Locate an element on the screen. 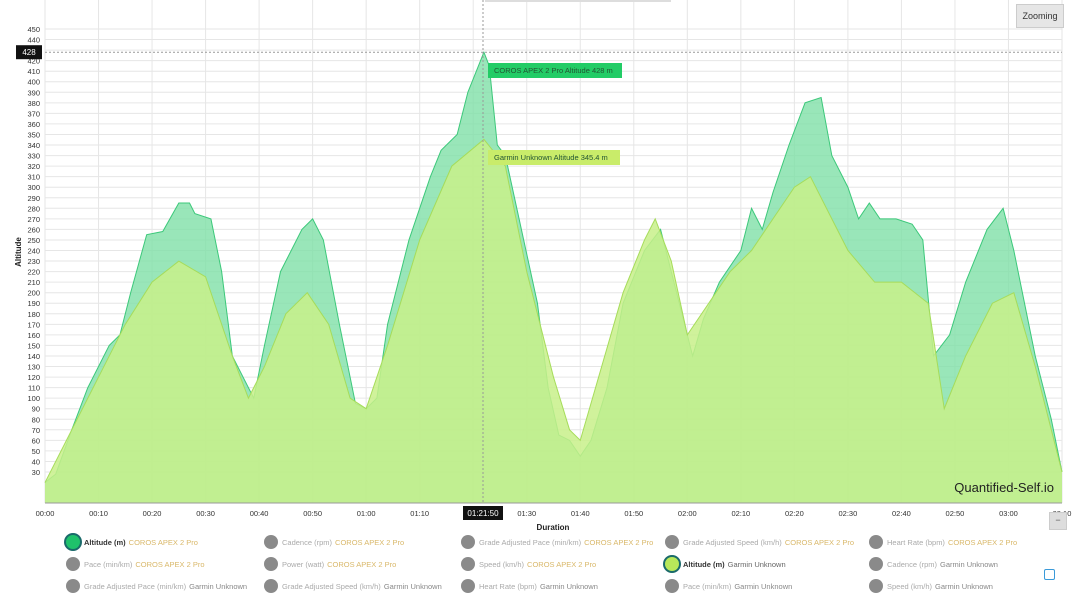 This screenshot has width=1080, height=607. y-tick-label: 370 is located at coordinates (33, 113).